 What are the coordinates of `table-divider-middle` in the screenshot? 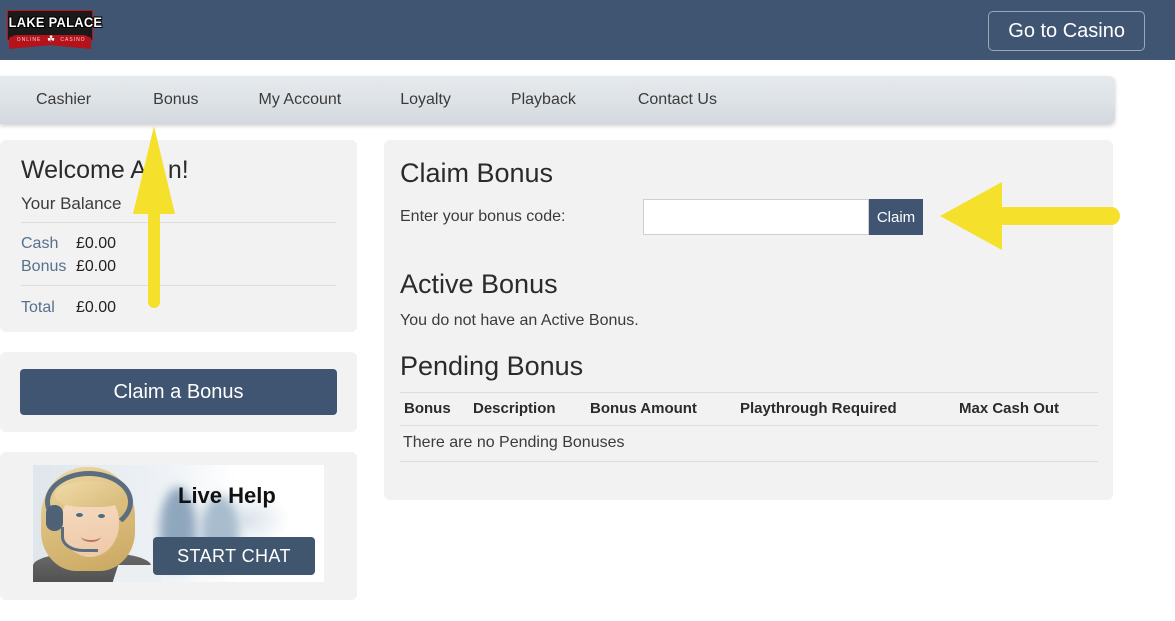 It's located at (749, 425).